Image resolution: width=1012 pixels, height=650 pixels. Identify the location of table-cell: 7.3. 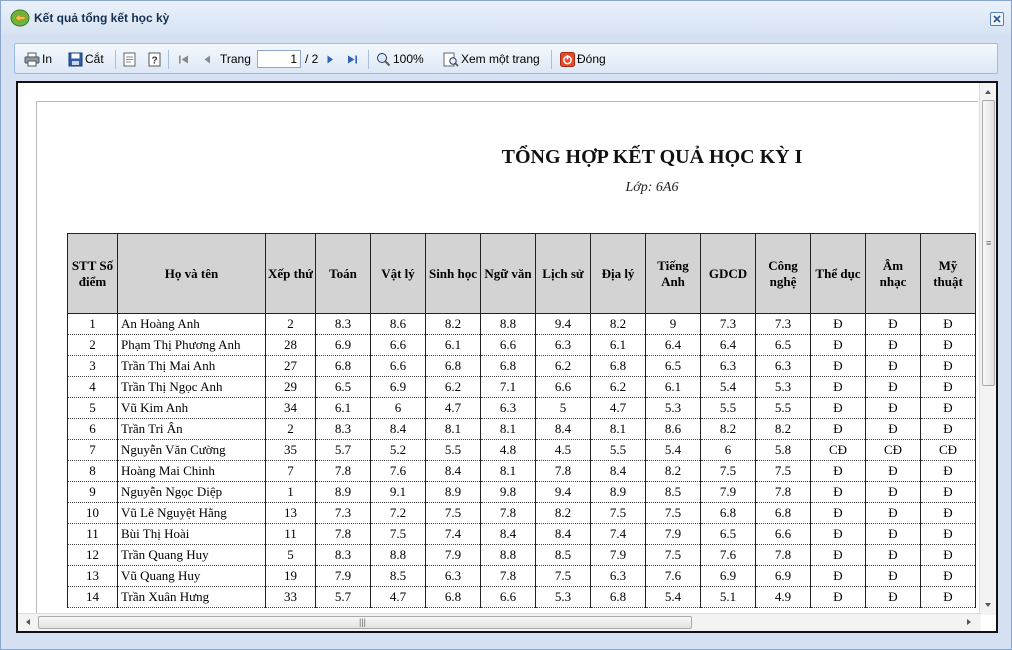
(343, 513).